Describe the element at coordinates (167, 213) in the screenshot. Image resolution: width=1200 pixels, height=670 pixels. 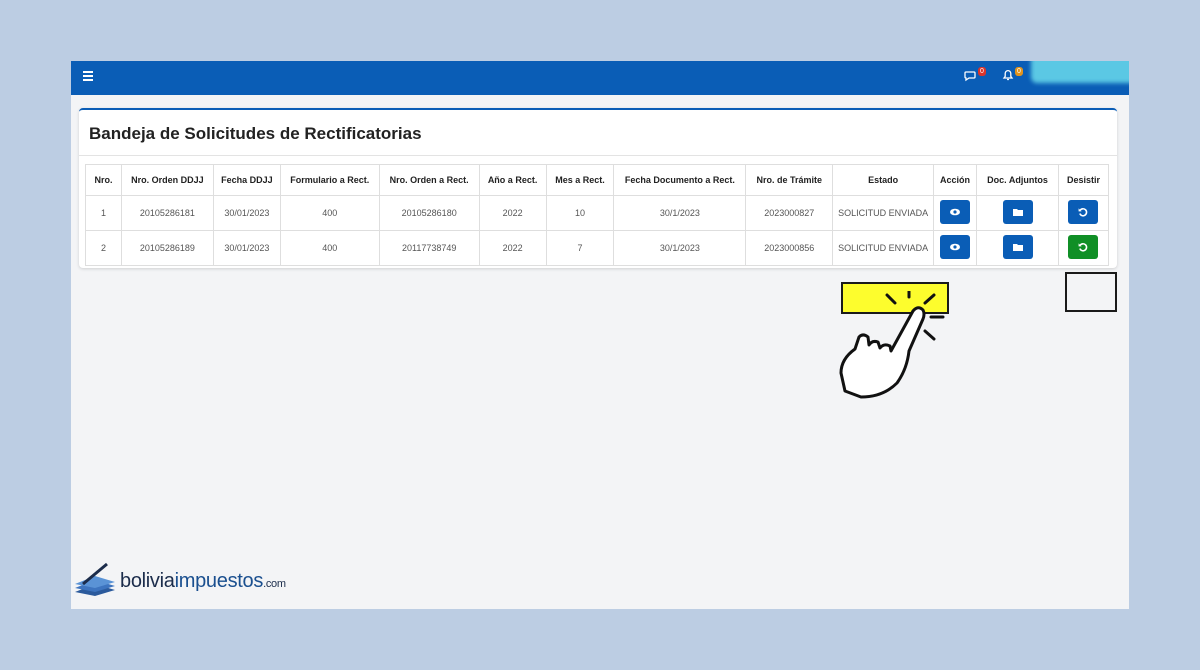
I see `cell-orden-ddjj: 20105286181` at that location.